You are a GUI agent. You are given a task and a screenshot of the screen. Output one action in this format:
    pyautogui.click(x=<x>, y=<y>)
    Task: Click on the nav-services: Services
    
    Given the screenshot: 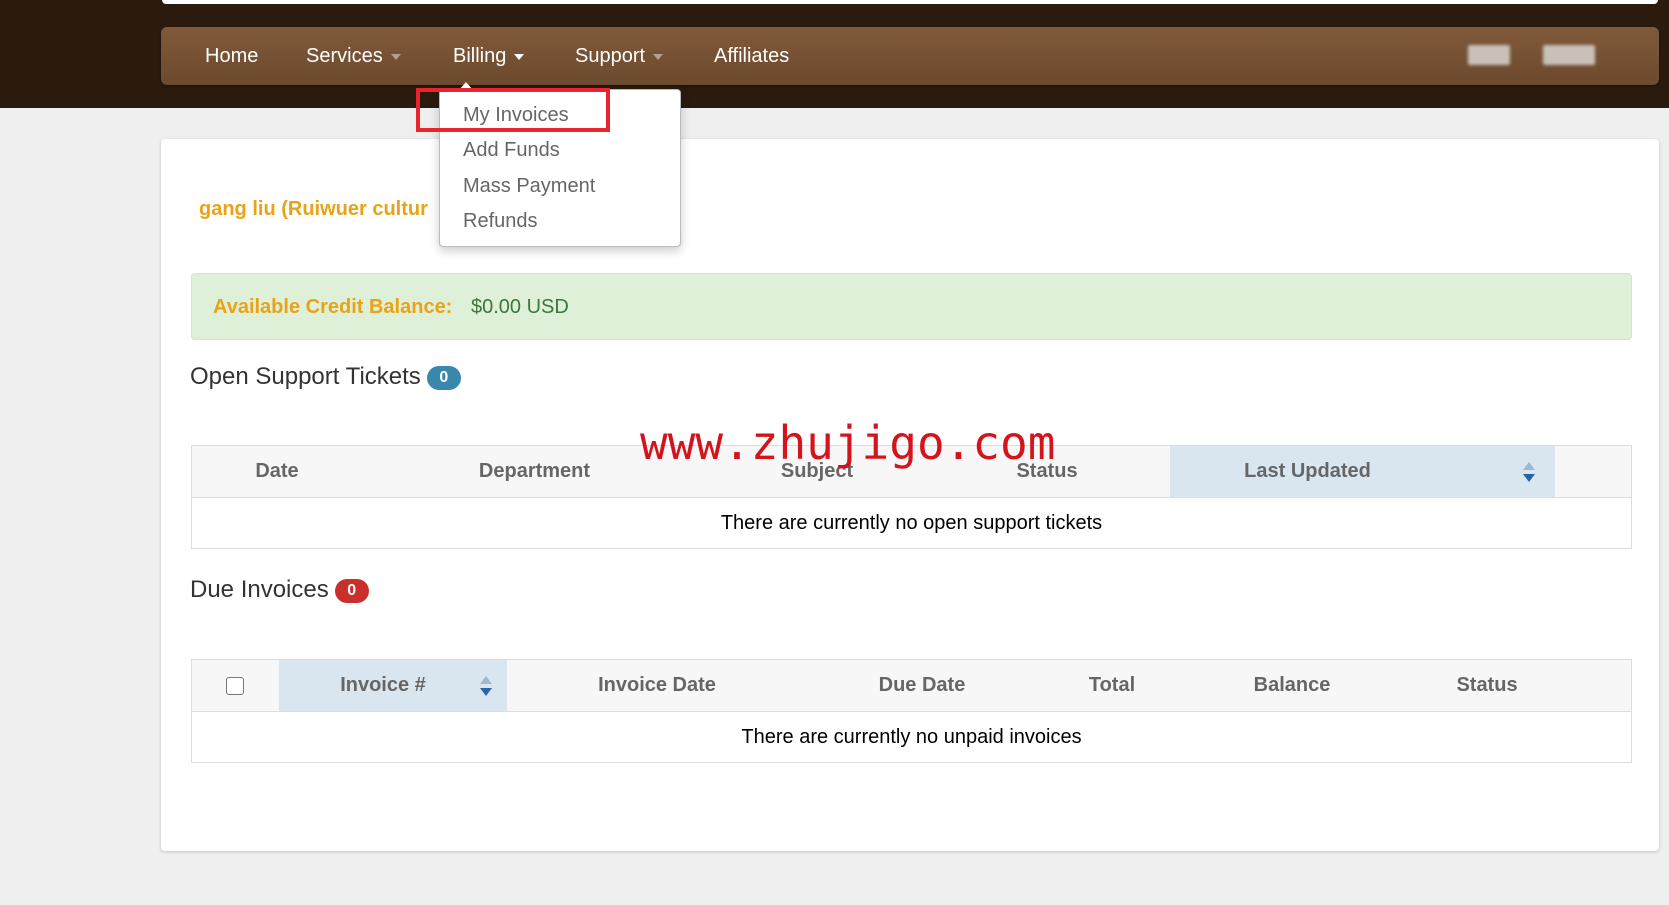 What is the action you would take?
    pyautogui.click(x=353, y=56)
    